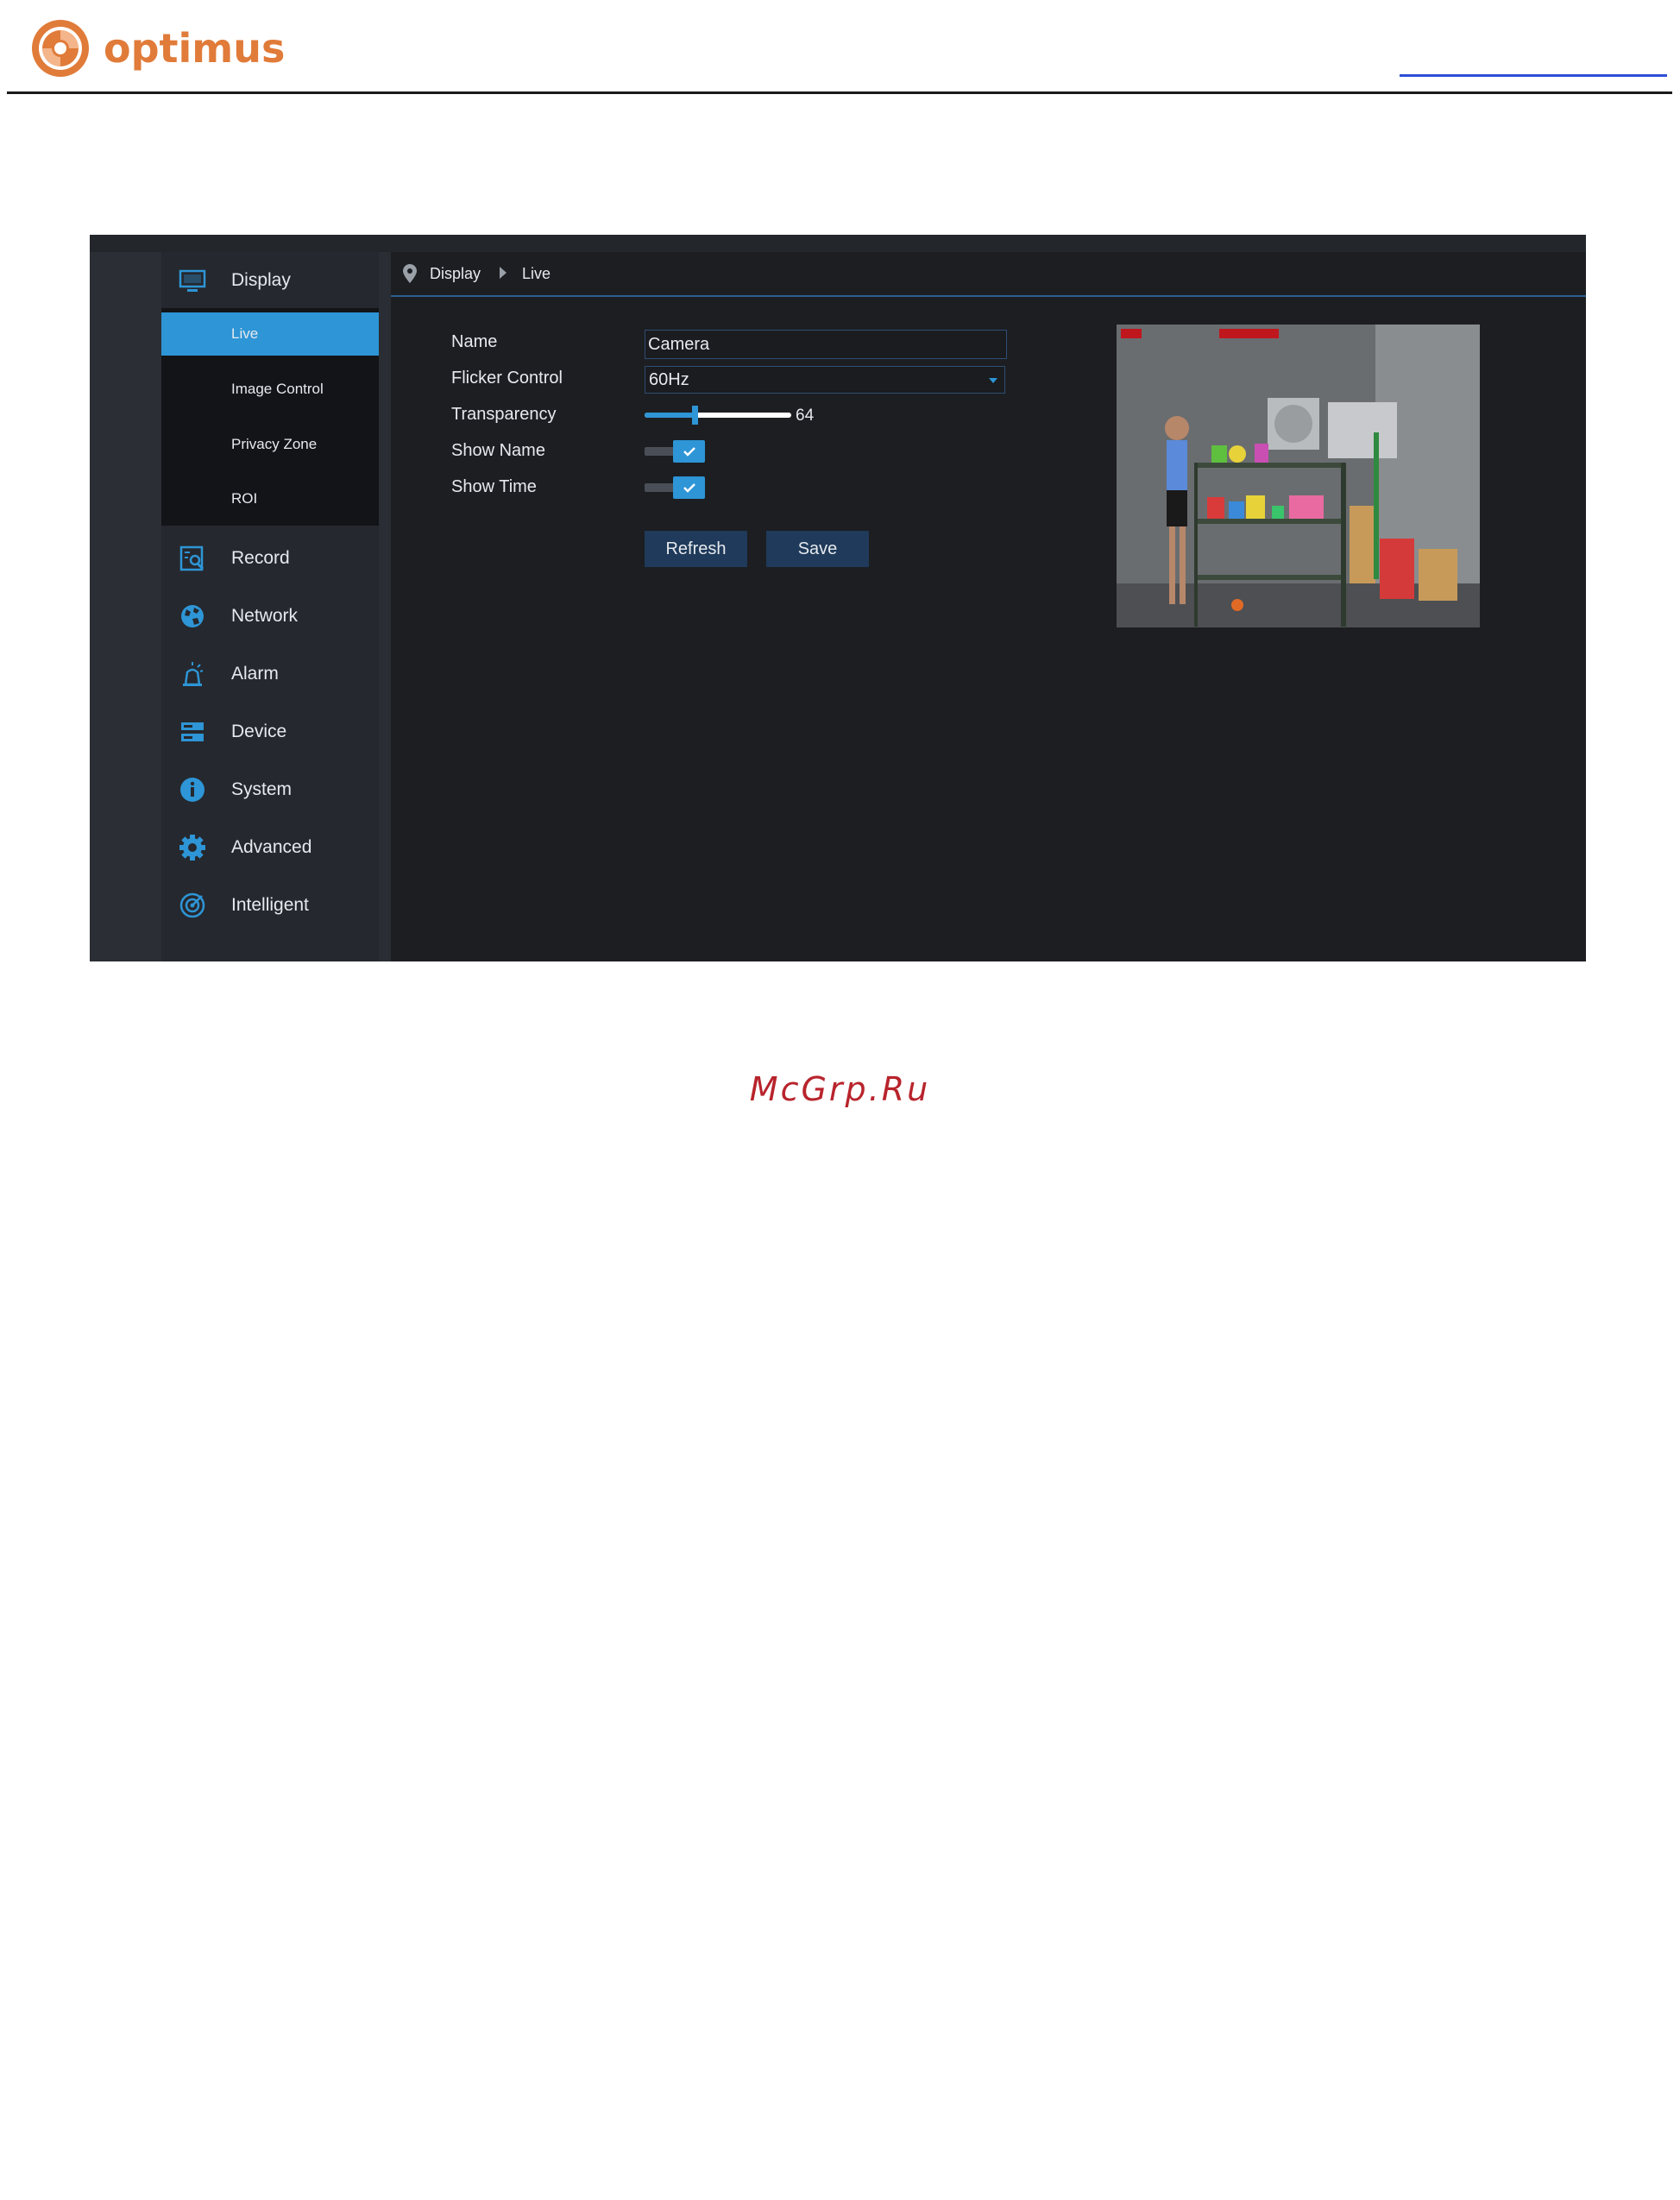 This screenshot has height=2200, width=1680. Describe the element at coordinates (193, 280) in the screenshot. I see `monitor-icon` at that location.